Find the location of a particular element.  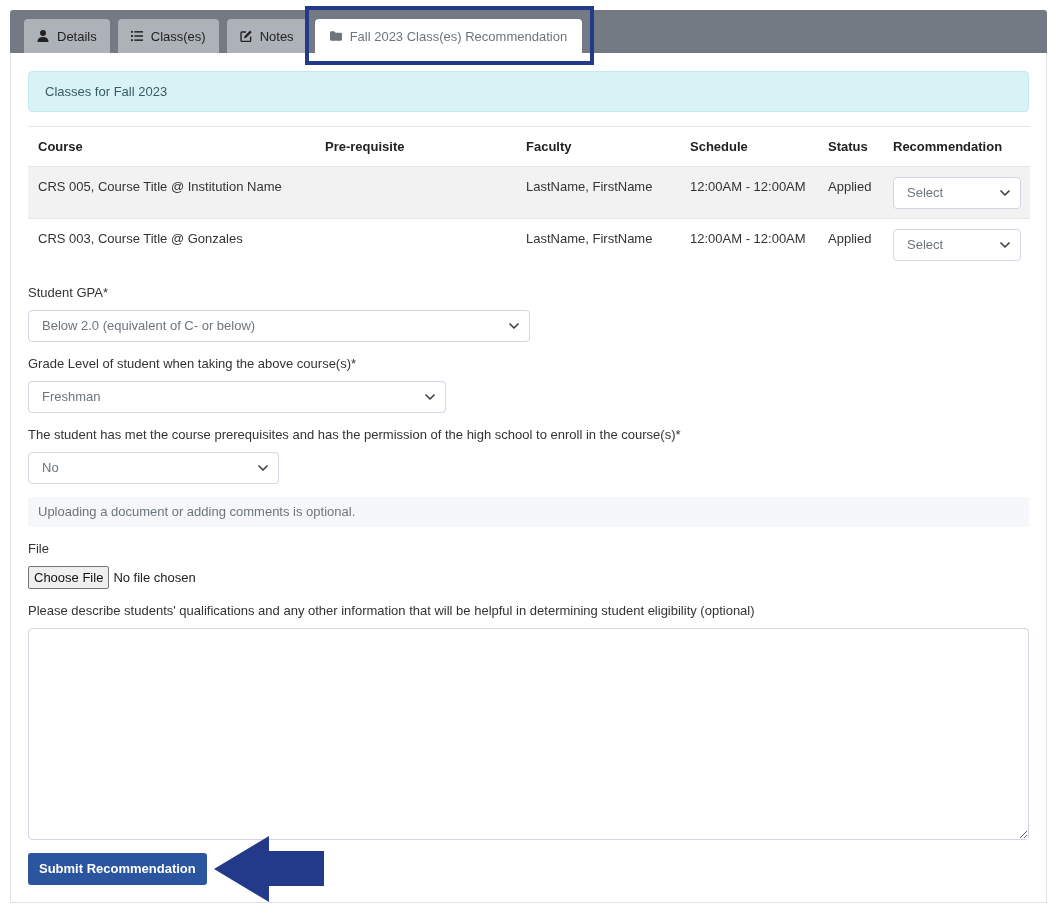

table-cell: CRS 003, Course Title @ Gonzales is located at coordinates (171, 244).